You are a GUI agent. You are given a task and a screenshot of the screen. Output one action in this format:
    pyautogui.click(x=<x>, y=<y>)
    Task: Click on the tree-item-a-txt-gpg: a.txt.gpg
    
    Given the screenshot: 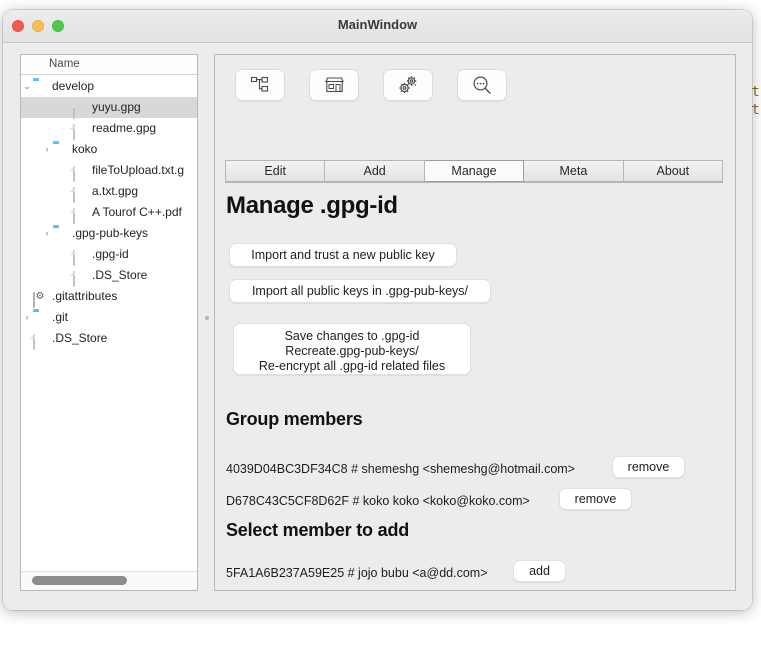 What is the action you would take?
    pyautogui.click(x=109, y=192)
    